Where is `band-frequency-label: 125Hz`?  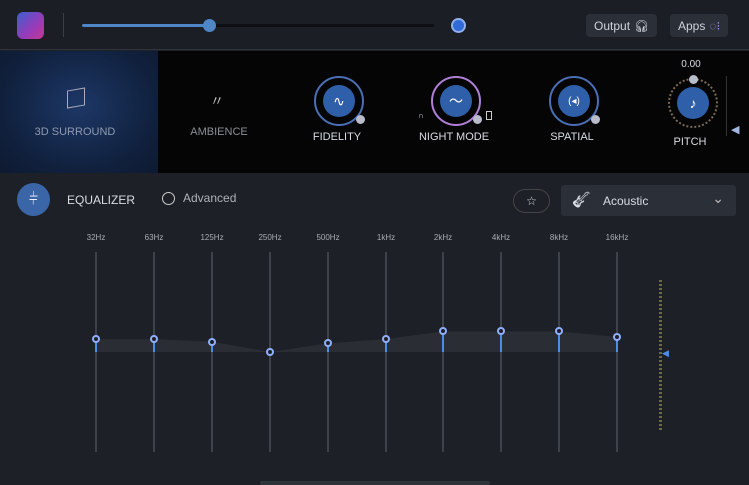 band-frequency-label: 125Hz is located at coordinates (212, 237).